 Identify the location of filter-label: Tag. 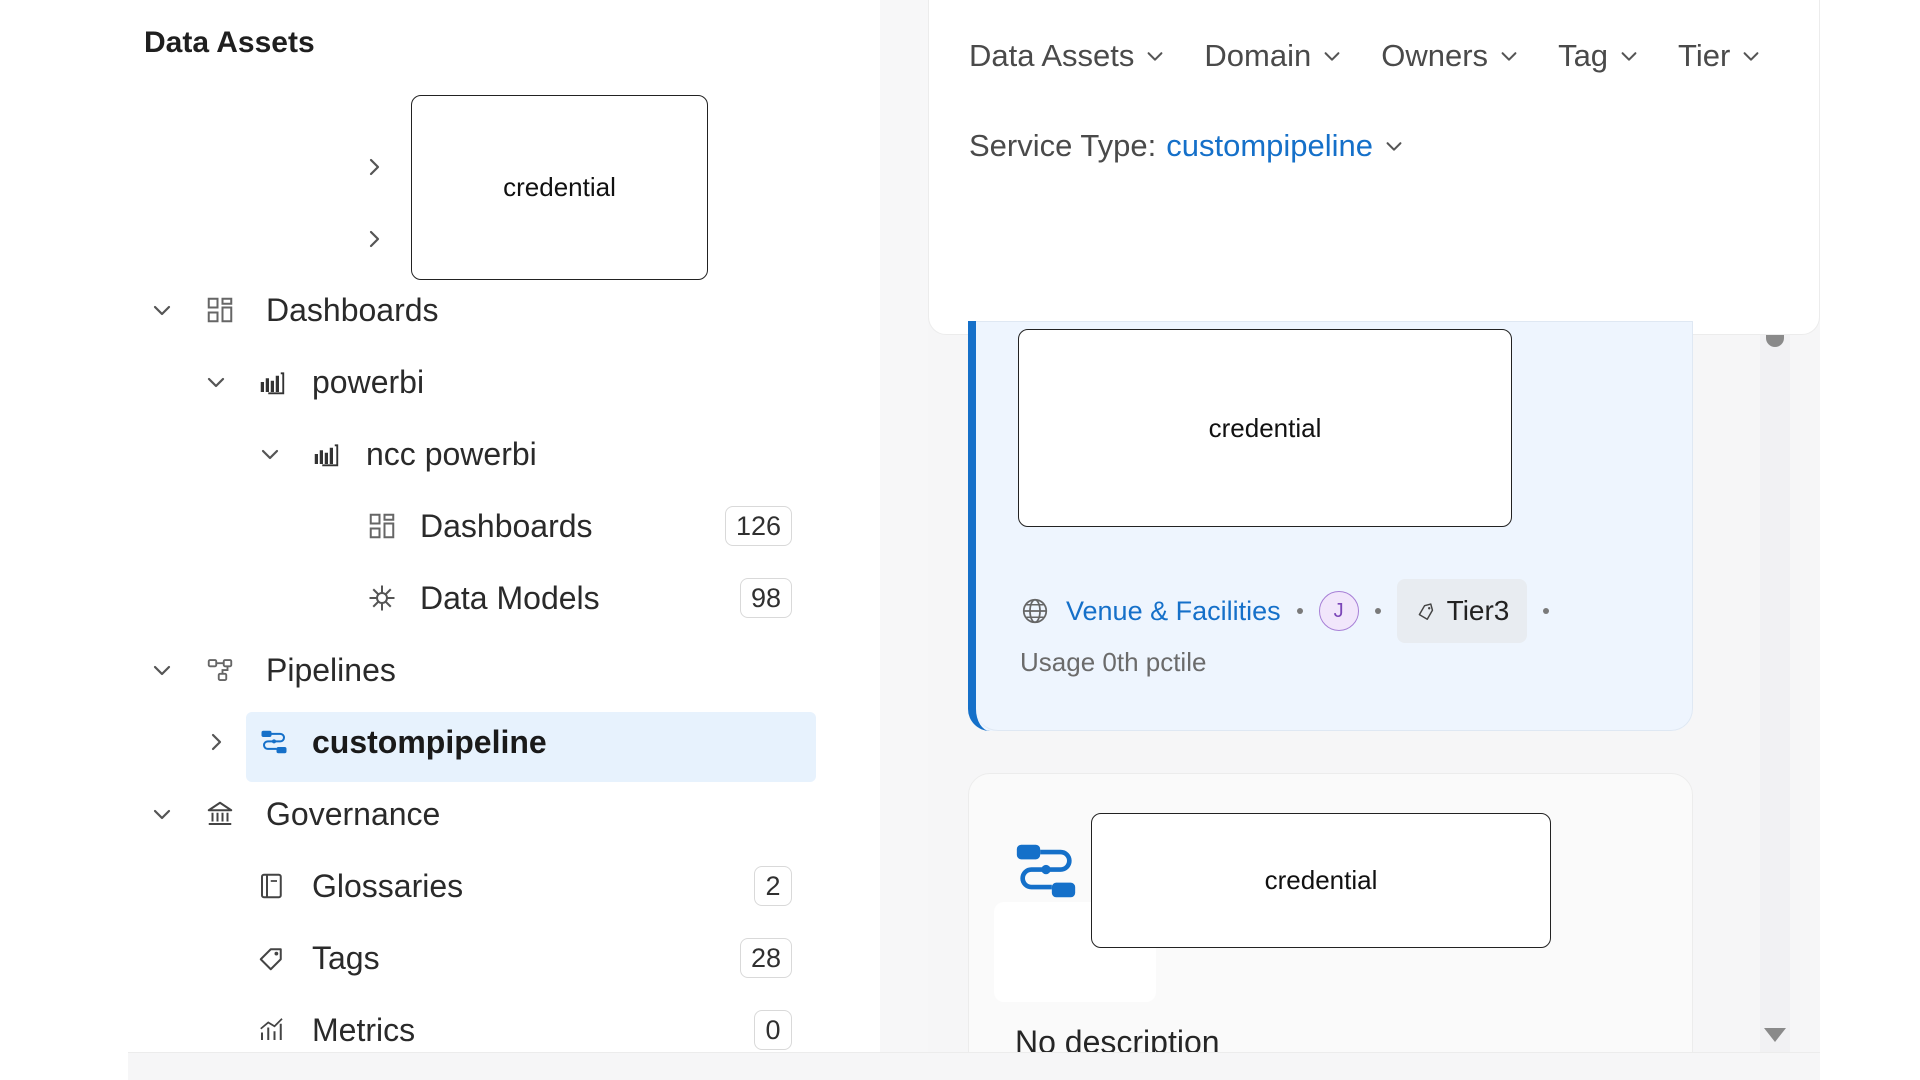
(1583, 55).